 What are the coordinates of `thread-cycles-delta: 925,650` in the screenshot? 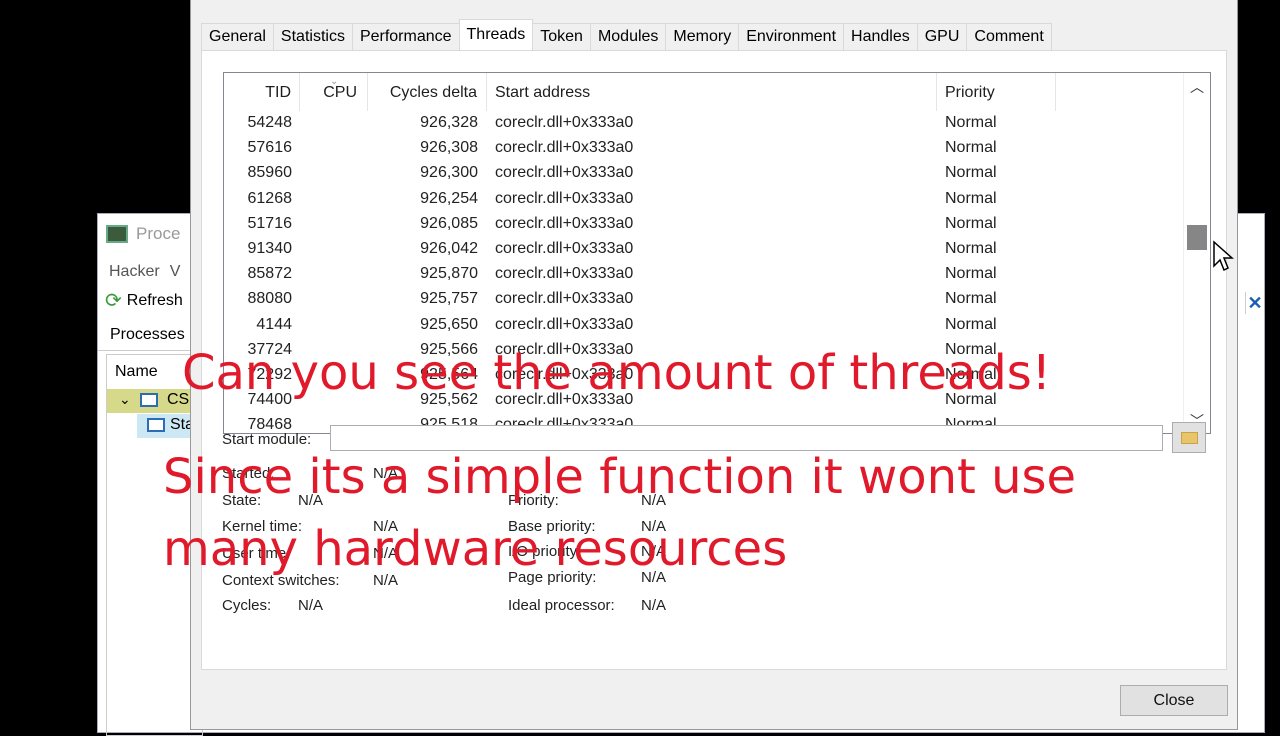 It's located at (449, 324).